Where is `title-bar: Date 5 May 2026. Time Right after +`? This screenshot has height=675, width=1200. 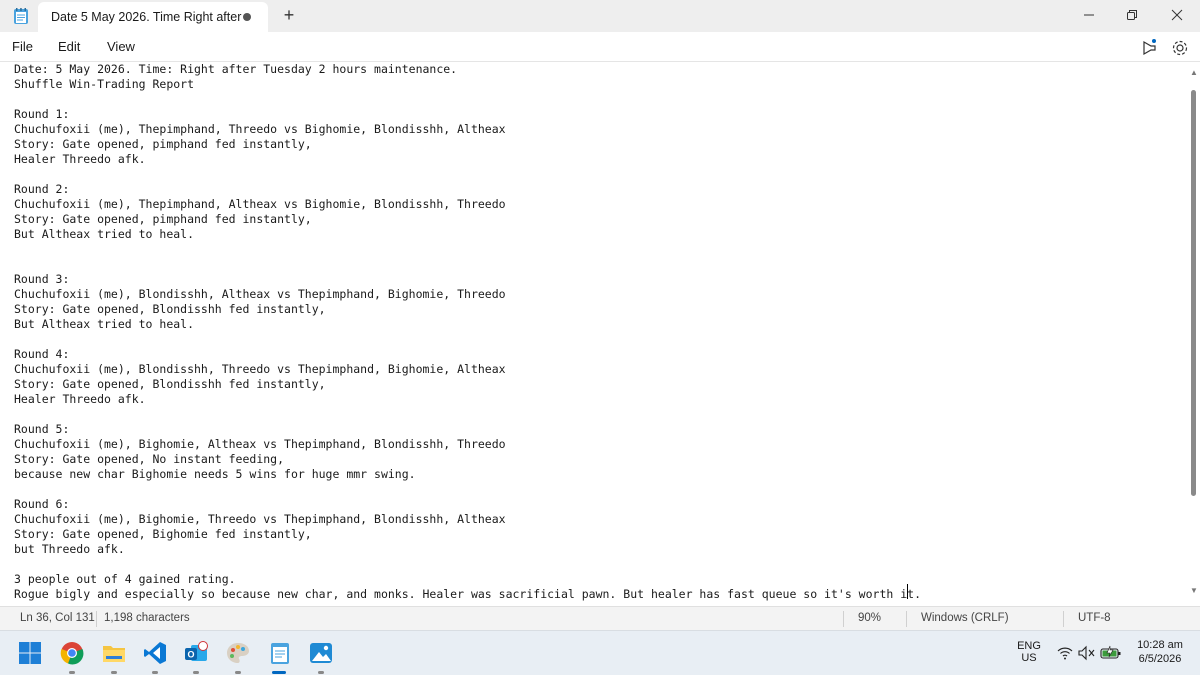 title-bar: Date 5 May 2026. Time Right after + is located at coordinates (600, 16).